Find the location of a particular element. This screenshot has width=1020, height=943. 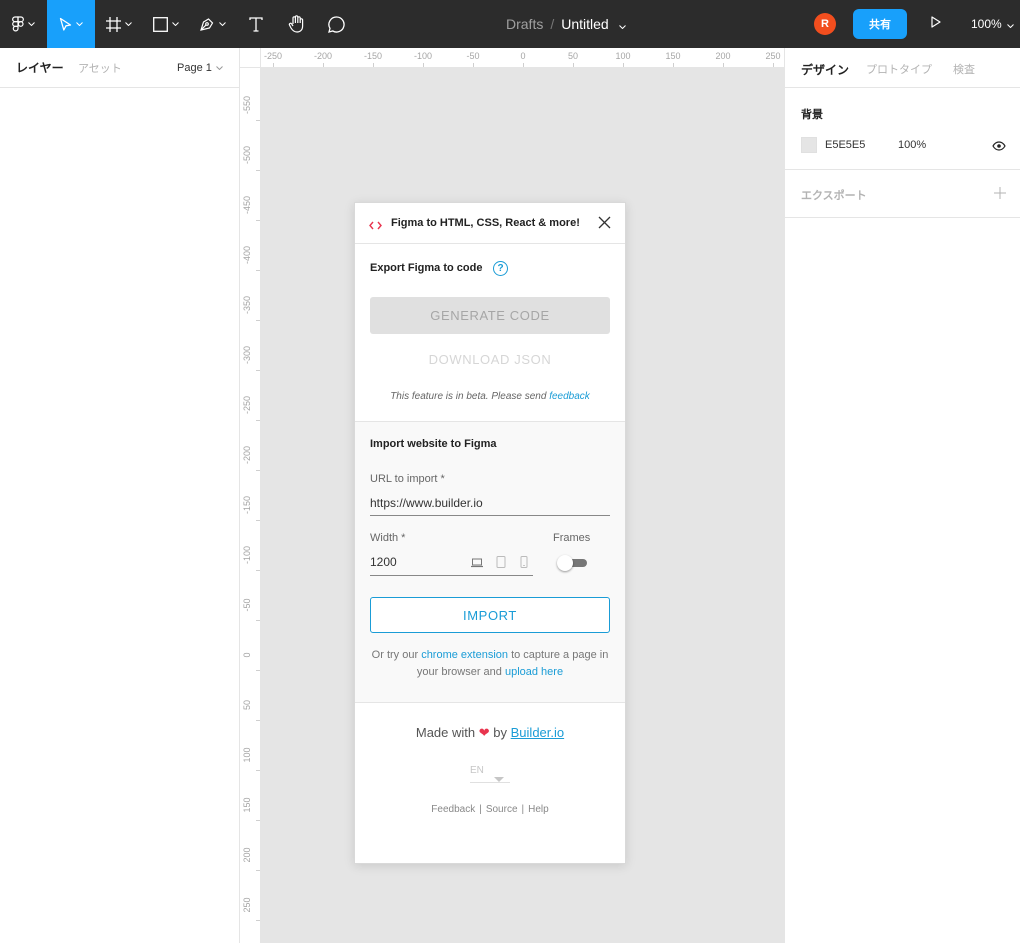

footer-feedback-link: Feedback is located at coordinates (453, 809).